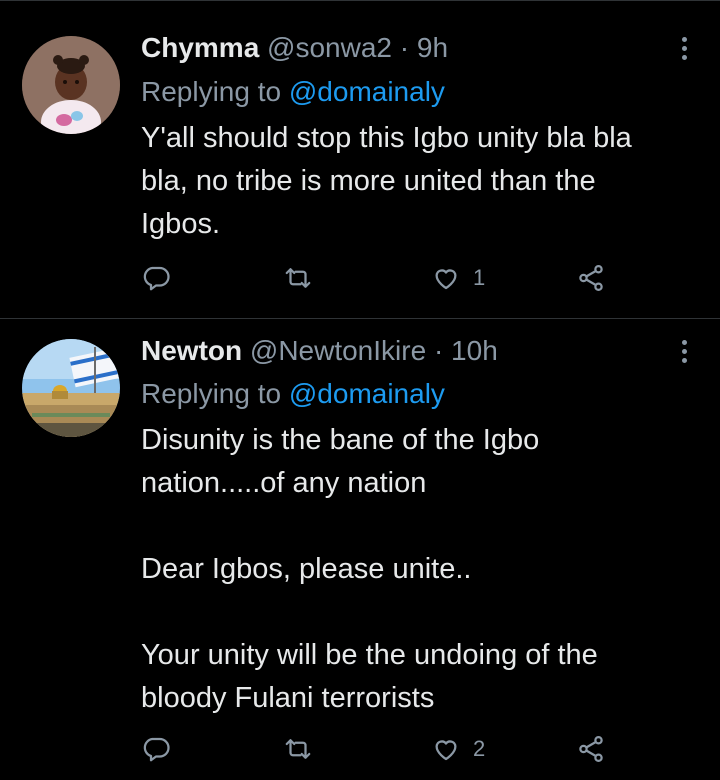 The image size is (720, 780). Describe the element at coordinates (360, 278) in the screenshot. I see `tweet-actions: 1` at that location.